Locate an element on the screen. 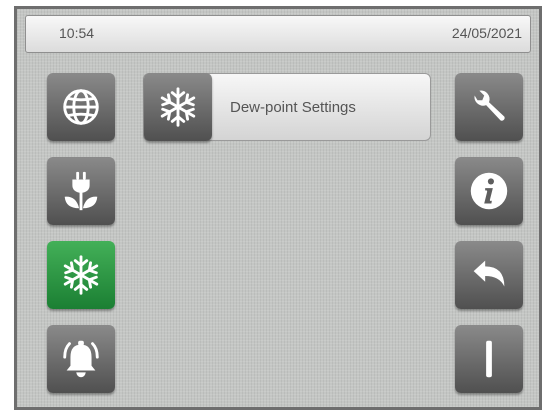 The image size is (554, 410). info-icon is located at coordinates (489, 191).